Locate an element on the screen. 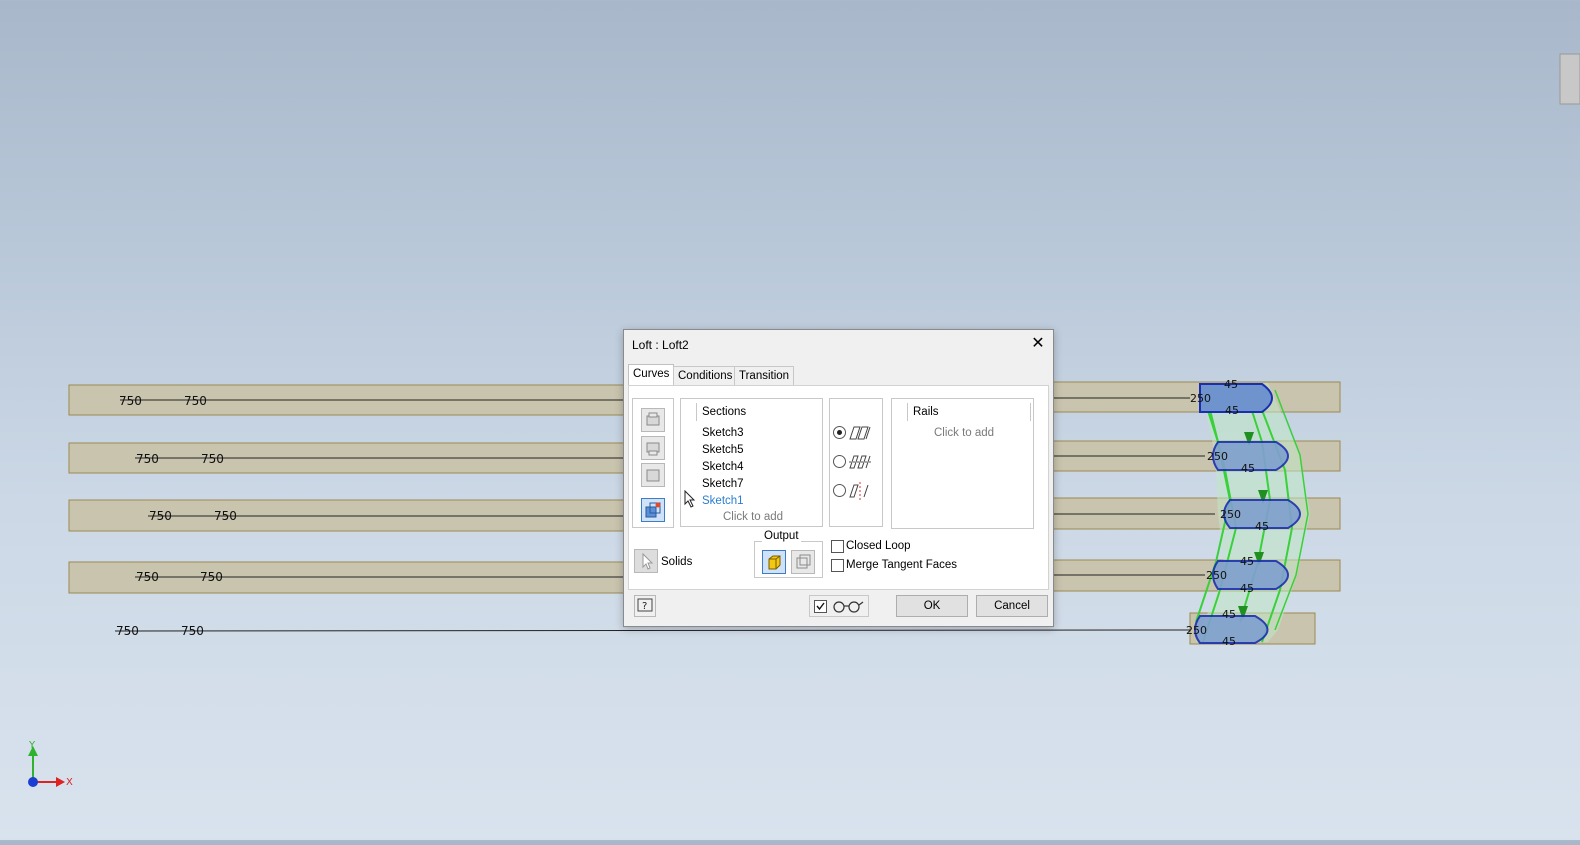 This screenshot has height=845, width=1580. rails-loft-icon is located at coordinates (860, 433).